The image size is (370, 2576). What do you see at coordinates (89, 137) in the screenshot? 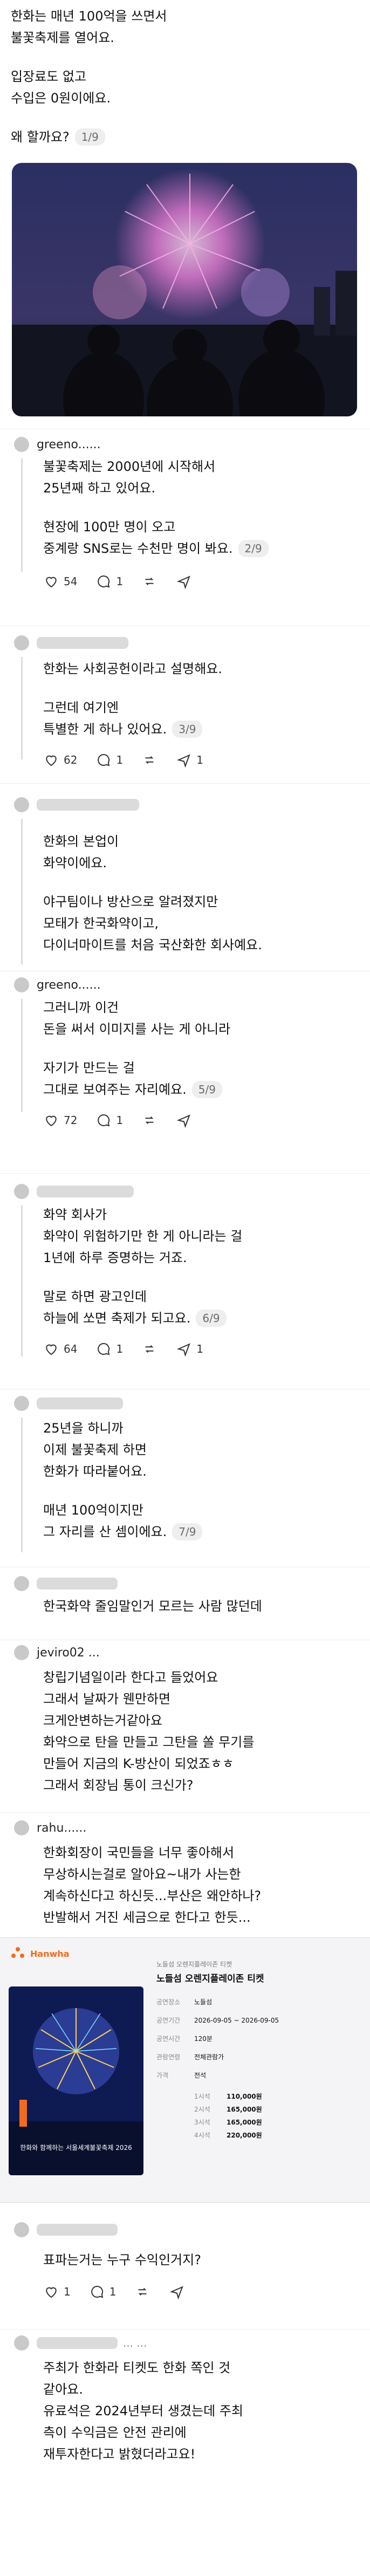
I see `page-indicator: 1/9` at bounding box center [89, 137].